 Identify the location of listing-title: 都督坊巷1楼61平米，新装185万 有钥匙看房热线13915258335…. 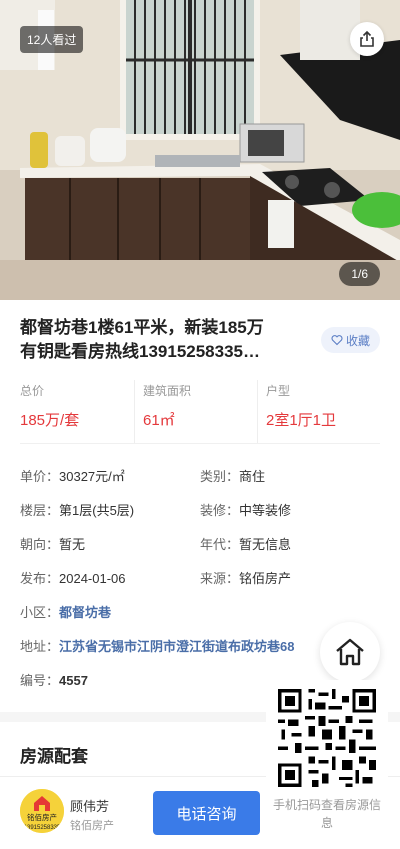
(165, 340).